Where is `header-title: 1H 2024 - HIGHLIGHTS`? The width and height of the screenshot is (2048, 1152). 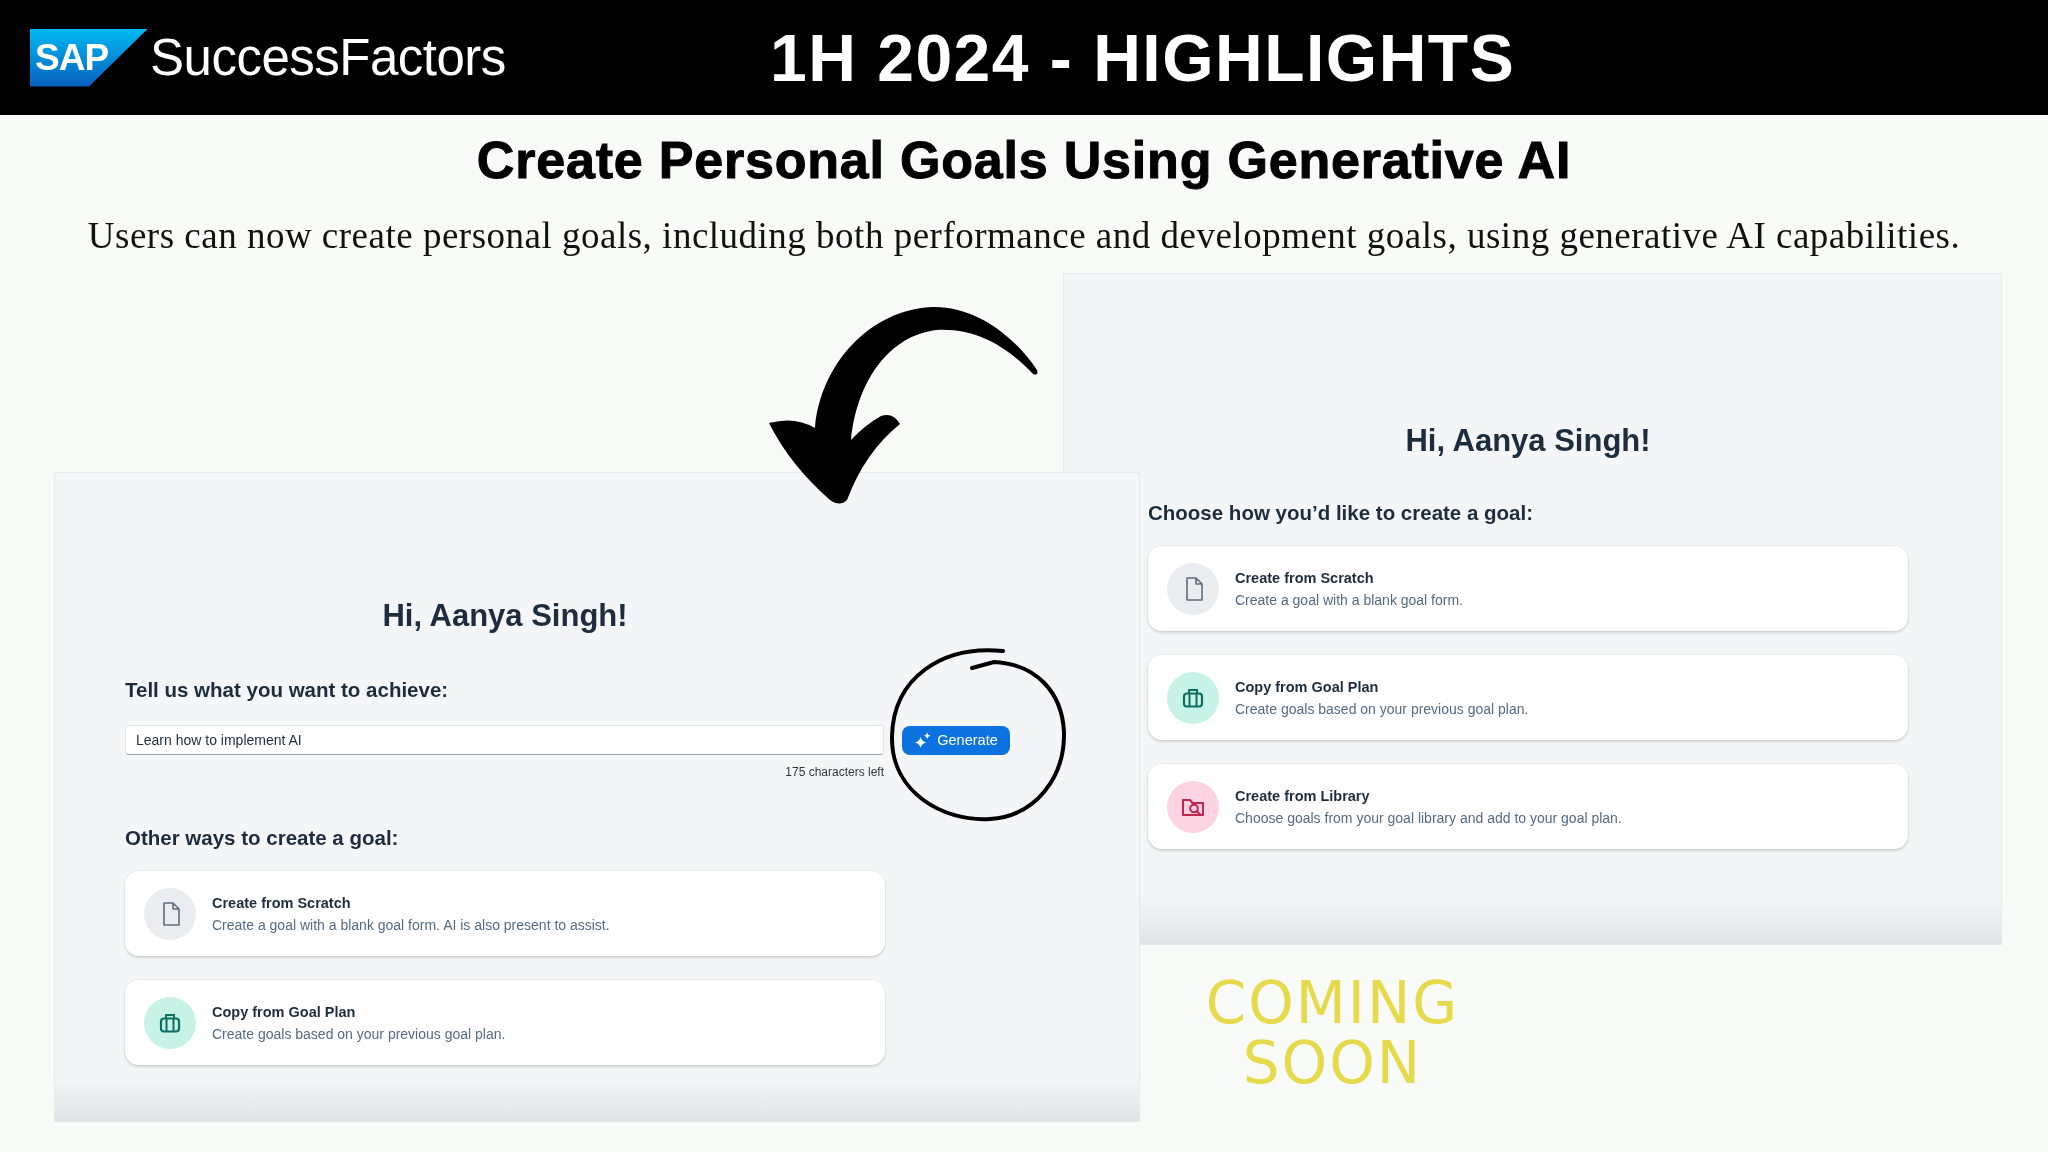
header-title: 1H 2024 - HIGHLIGHTS is located at coordinates (1143, 58).